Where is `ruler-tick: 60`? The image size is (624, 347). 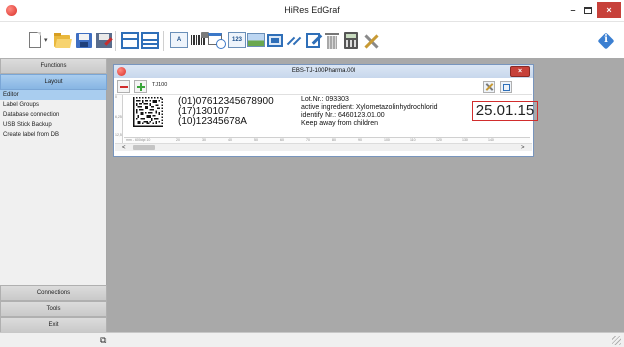
ruler-tick: 60 is located at coordinates (282, 140).